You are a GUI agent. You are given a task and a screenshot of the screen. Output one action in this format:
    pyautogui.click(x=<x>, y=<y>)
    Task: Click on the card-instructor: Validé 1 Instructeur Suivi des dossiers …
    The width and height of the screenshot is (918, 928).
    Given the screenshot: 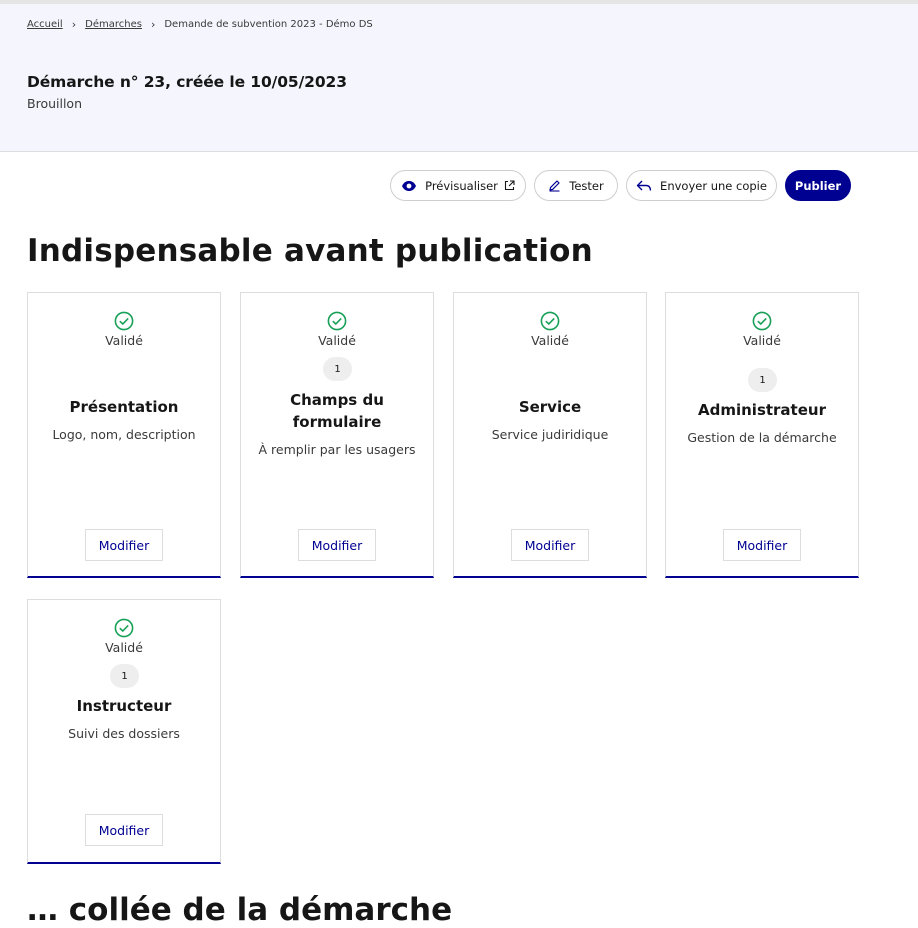 What is the action you would take?
    pyautogui.click(x=124, y=731)
    